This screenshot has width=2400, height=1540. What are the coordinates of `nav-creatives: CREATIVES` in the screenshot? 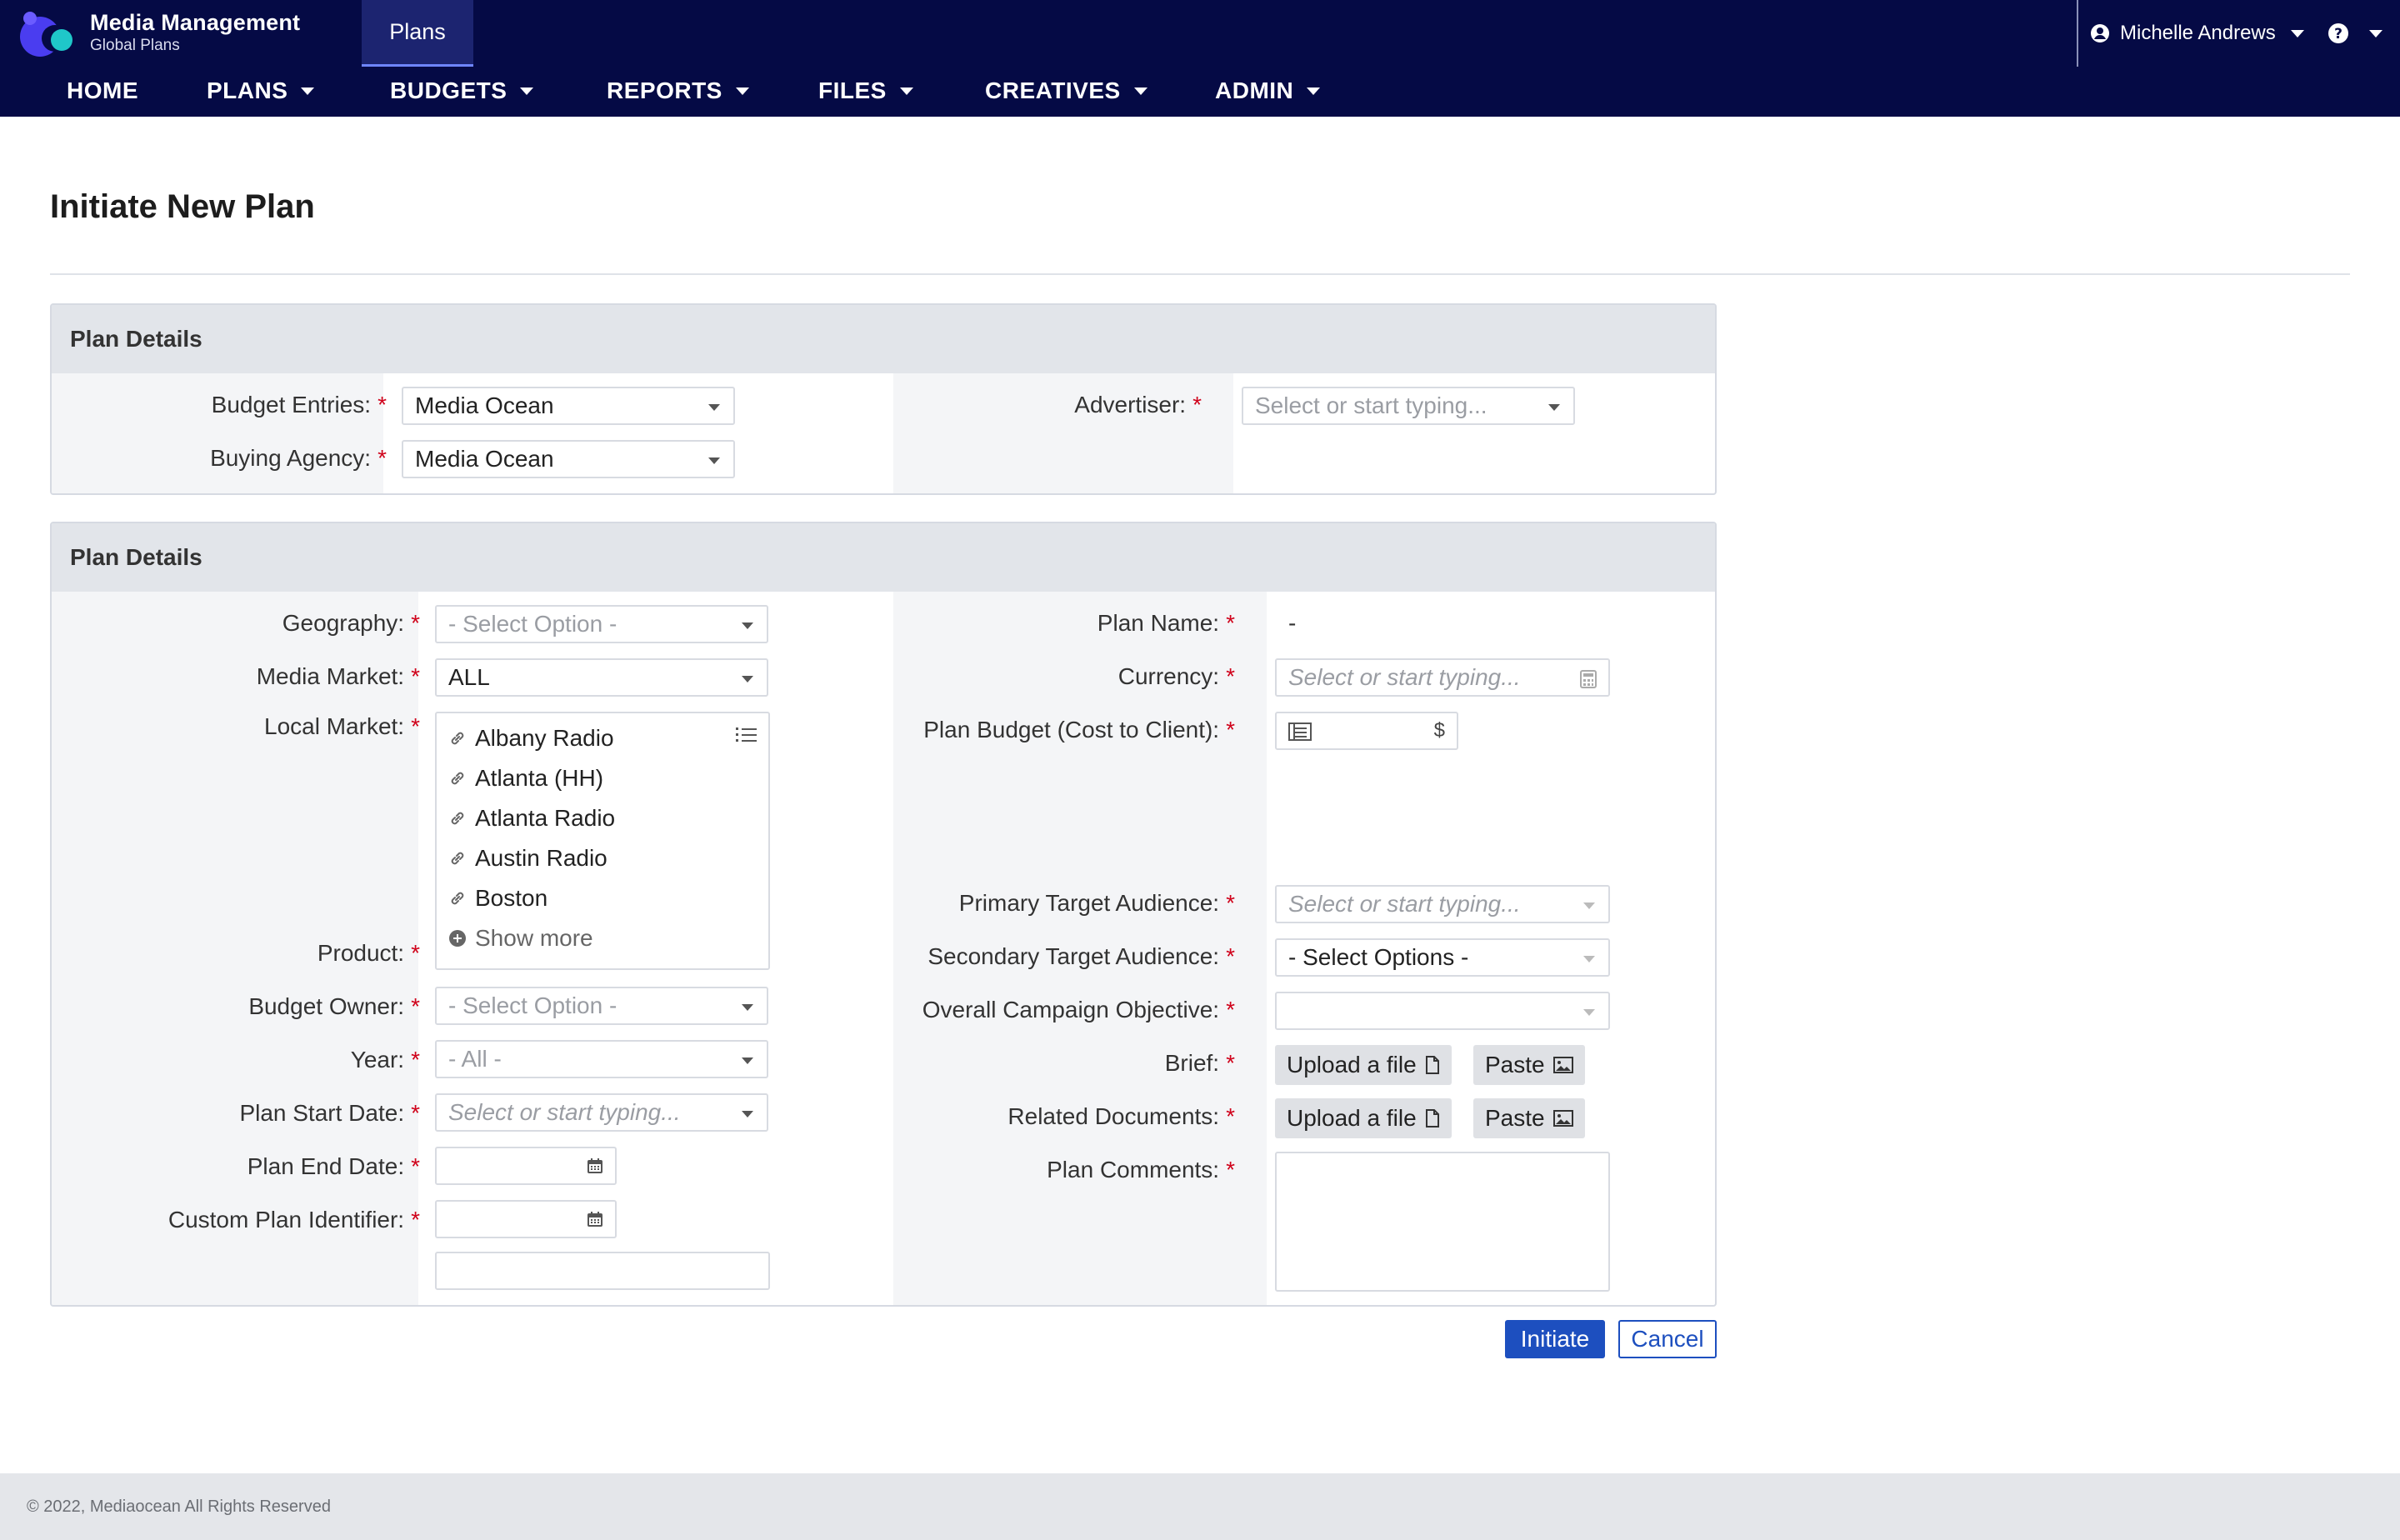 It's located at (1066, 91).